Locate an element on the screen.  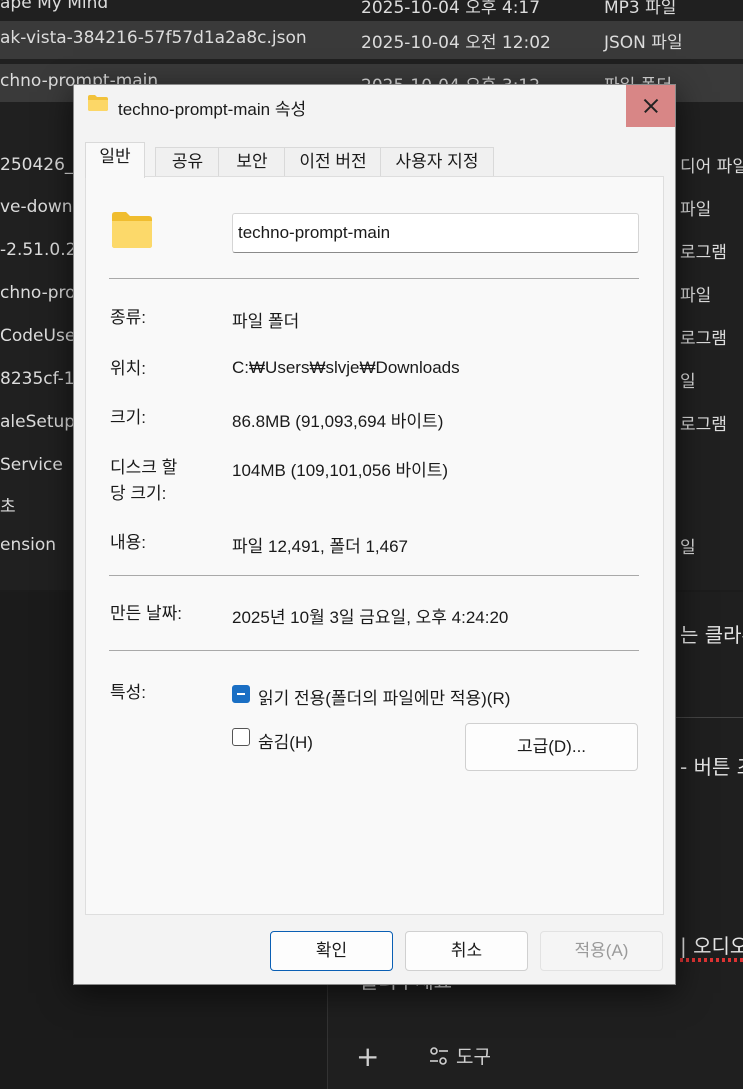
contents-value: 파일 12,491, 폴더 1,467 is located at coordinates (320, 546).